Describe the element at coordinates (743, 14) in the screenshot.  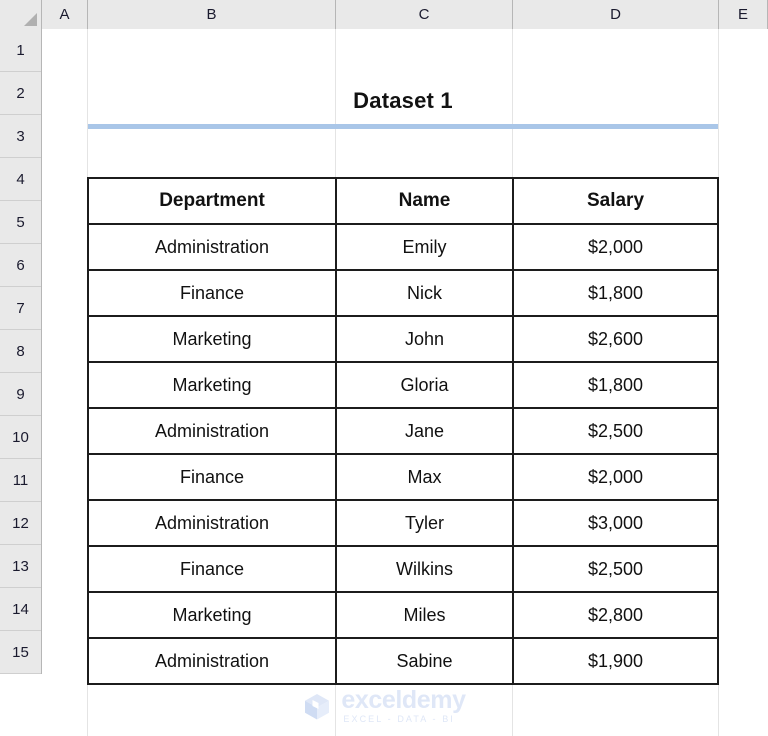
I see `column-header-e: E` at that location.